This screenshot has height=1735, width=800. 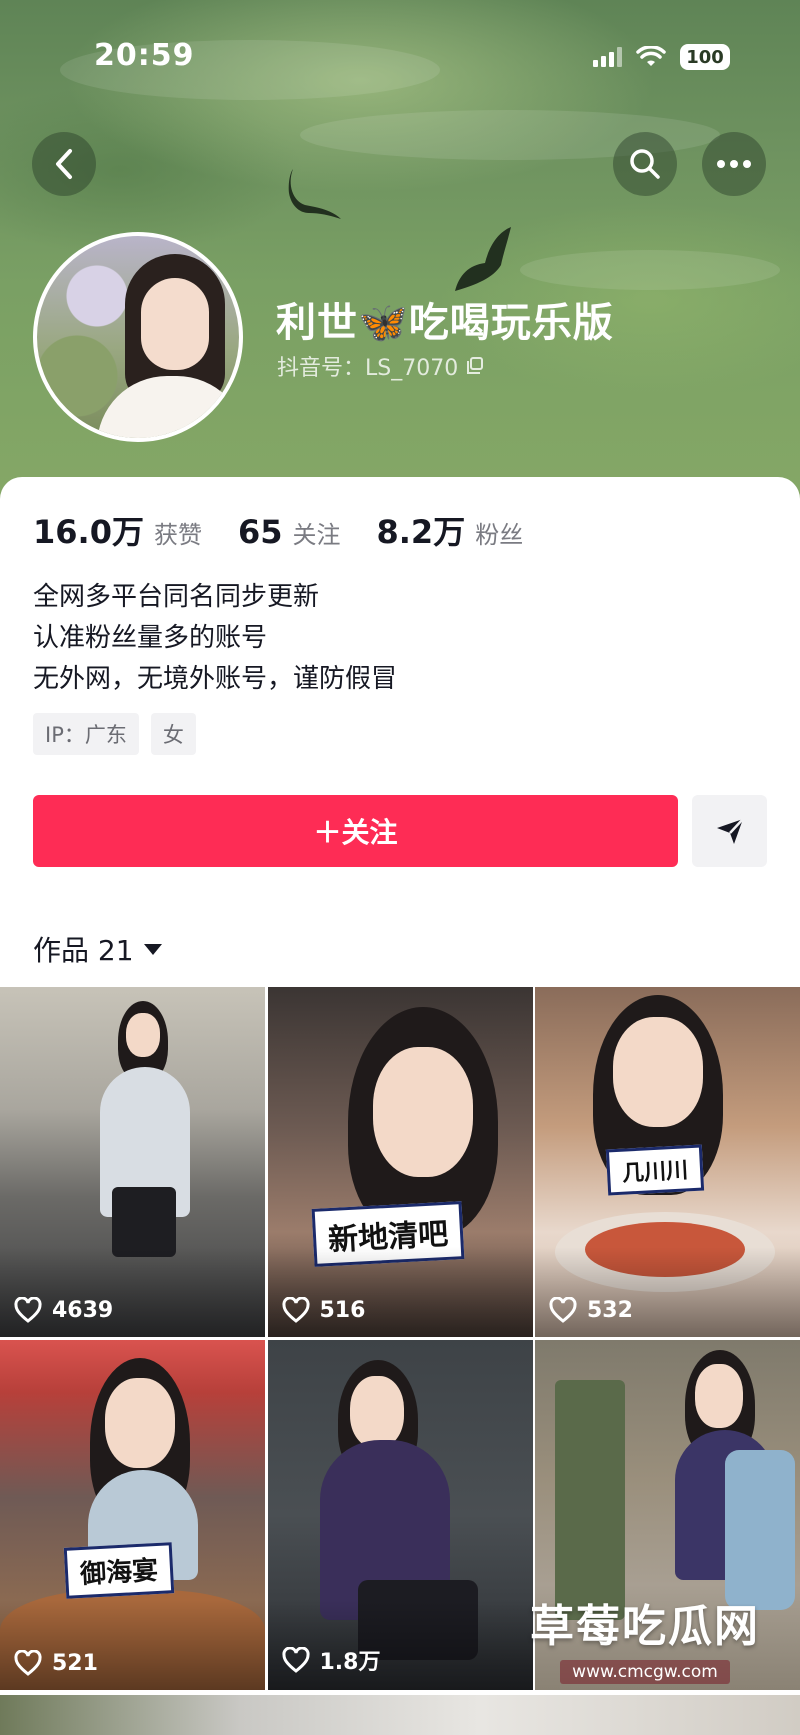 I want to click on profile-stats: 16.0万 获赞 65 关注 8.2万 粉丝, so click(x=278, y=530).